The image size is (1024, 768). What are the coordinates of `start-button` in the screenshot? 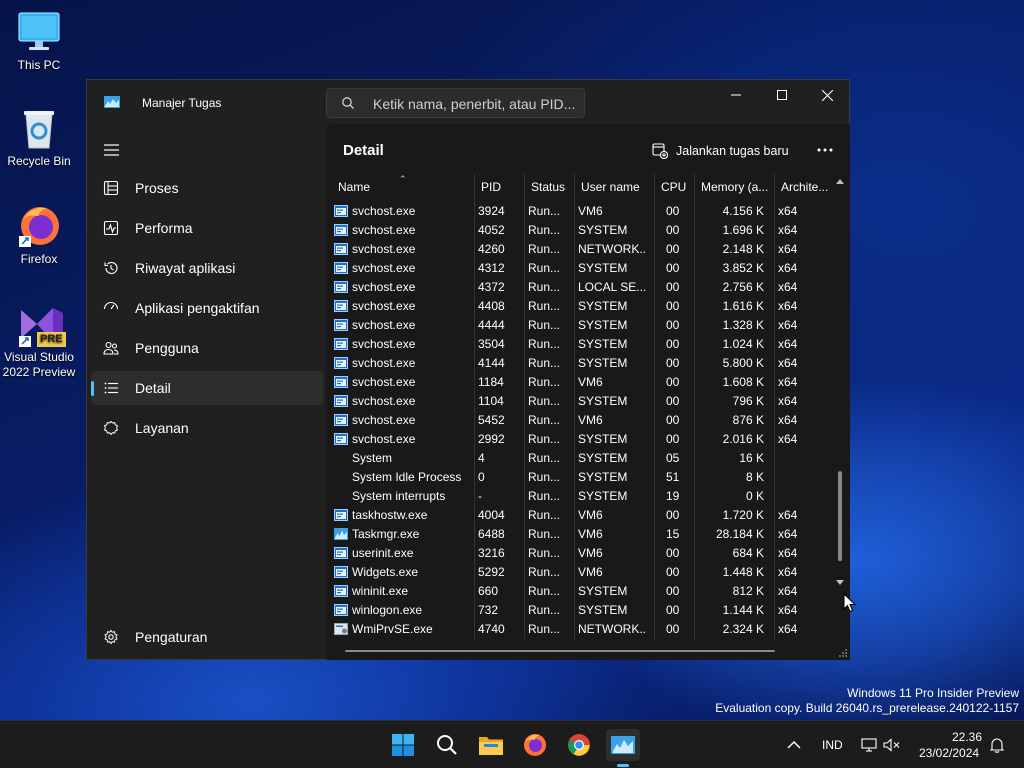 It's located at (403, 745).